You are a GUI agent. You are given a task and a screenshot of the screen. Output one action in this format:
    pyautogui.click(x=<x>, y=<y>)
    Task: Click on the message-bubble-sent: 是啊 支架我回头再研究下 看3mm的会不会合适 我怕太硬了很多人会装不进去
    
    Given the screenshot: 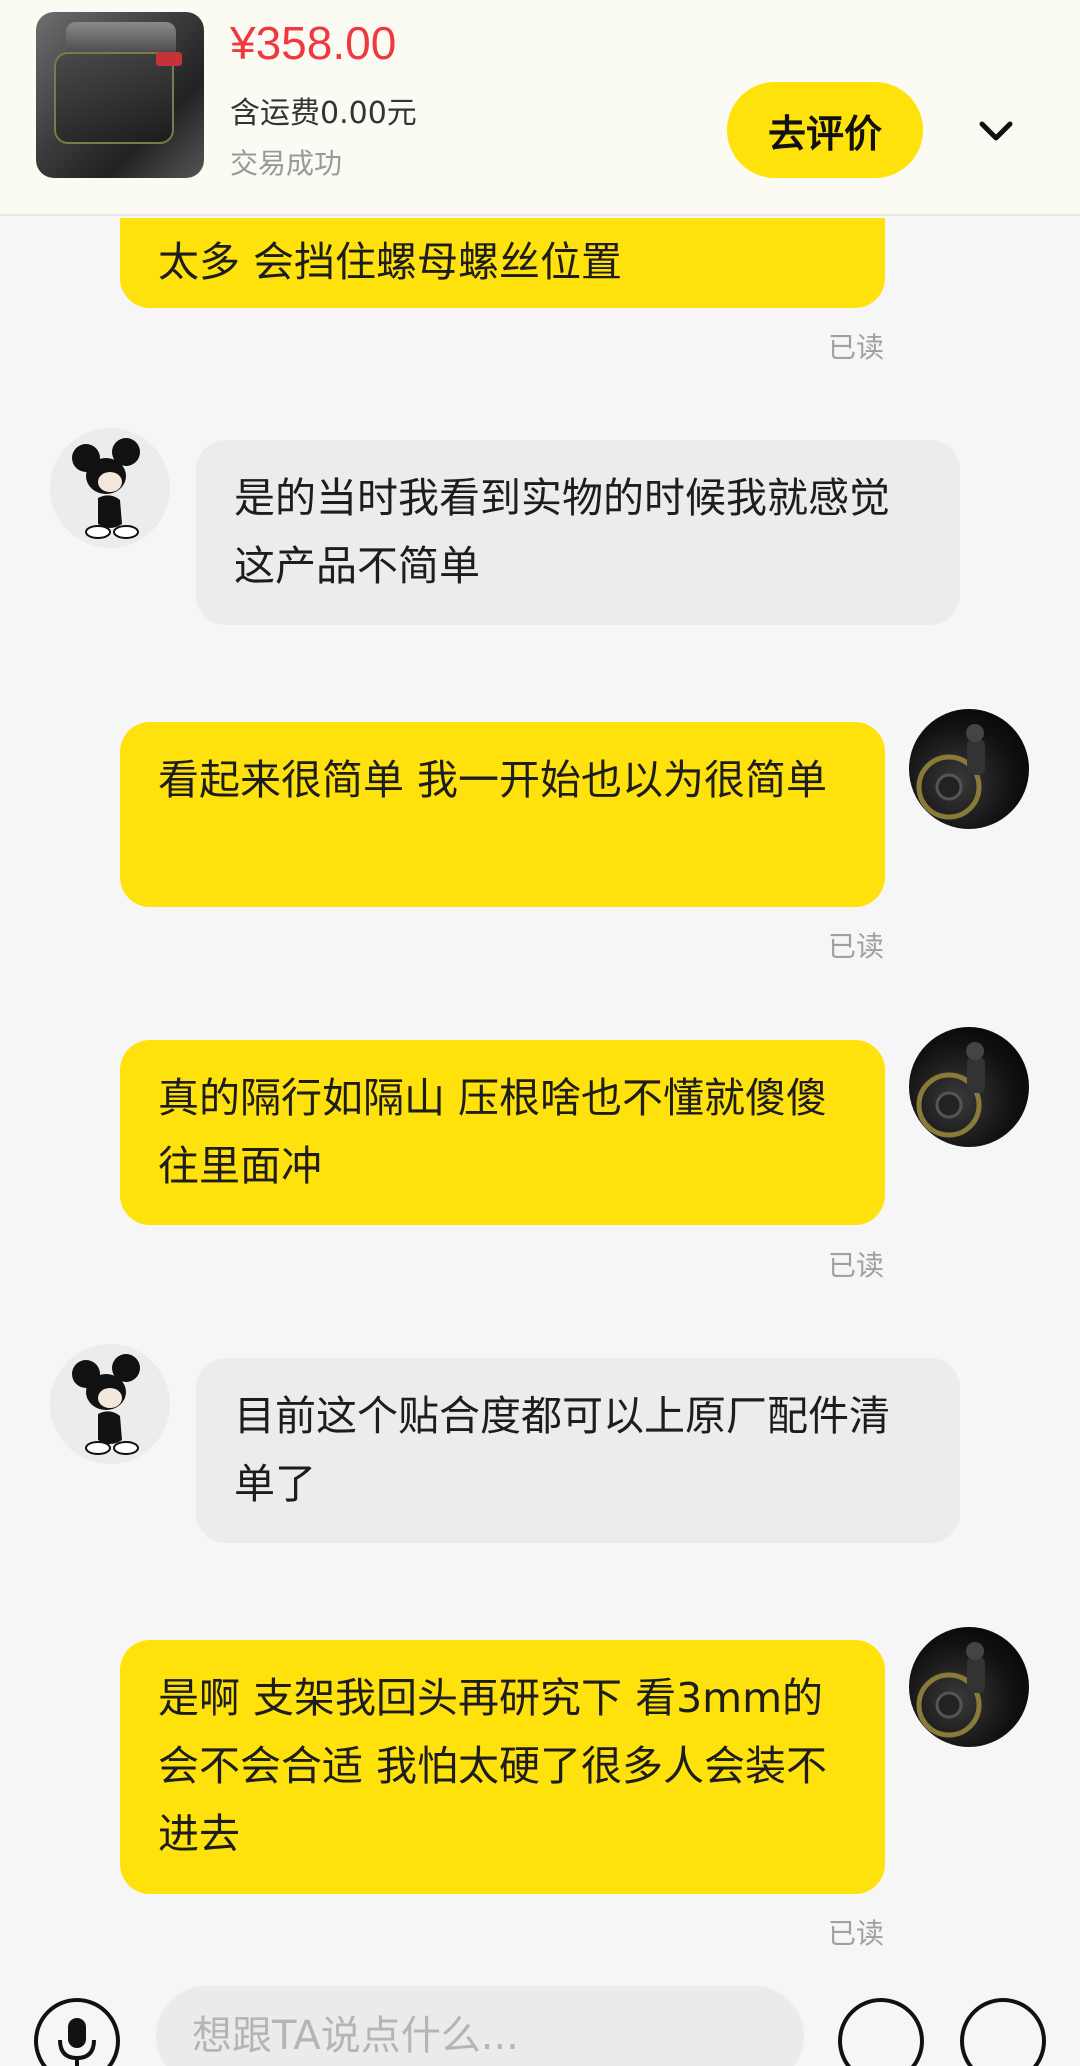 What is the action you would take?
    pyautogui.click(x=502, y=1767)
    